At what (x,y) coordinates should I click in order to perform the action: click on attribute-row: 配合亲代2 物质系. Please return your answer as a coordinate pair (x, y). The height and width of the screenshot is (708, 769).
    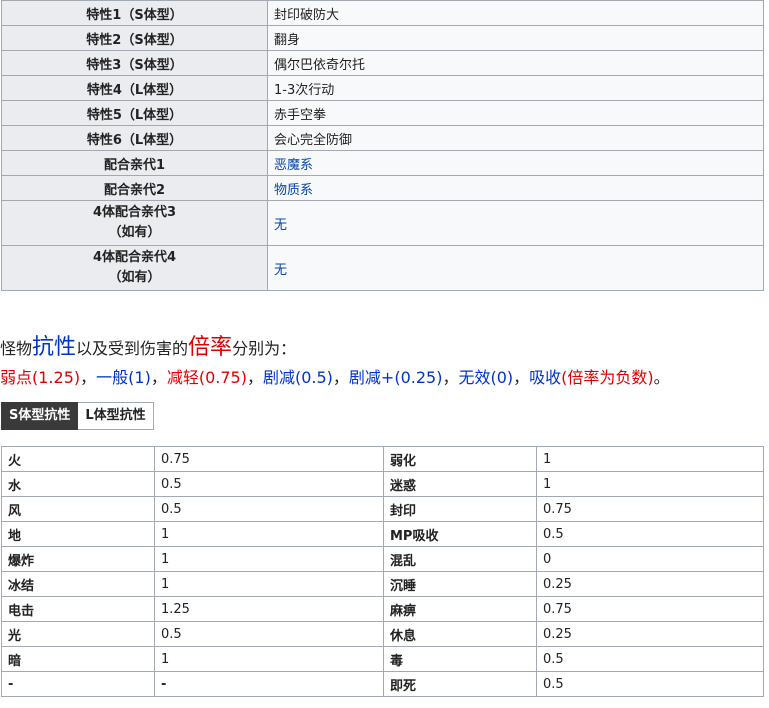
    Looking at the image, I should click on (382, 188).